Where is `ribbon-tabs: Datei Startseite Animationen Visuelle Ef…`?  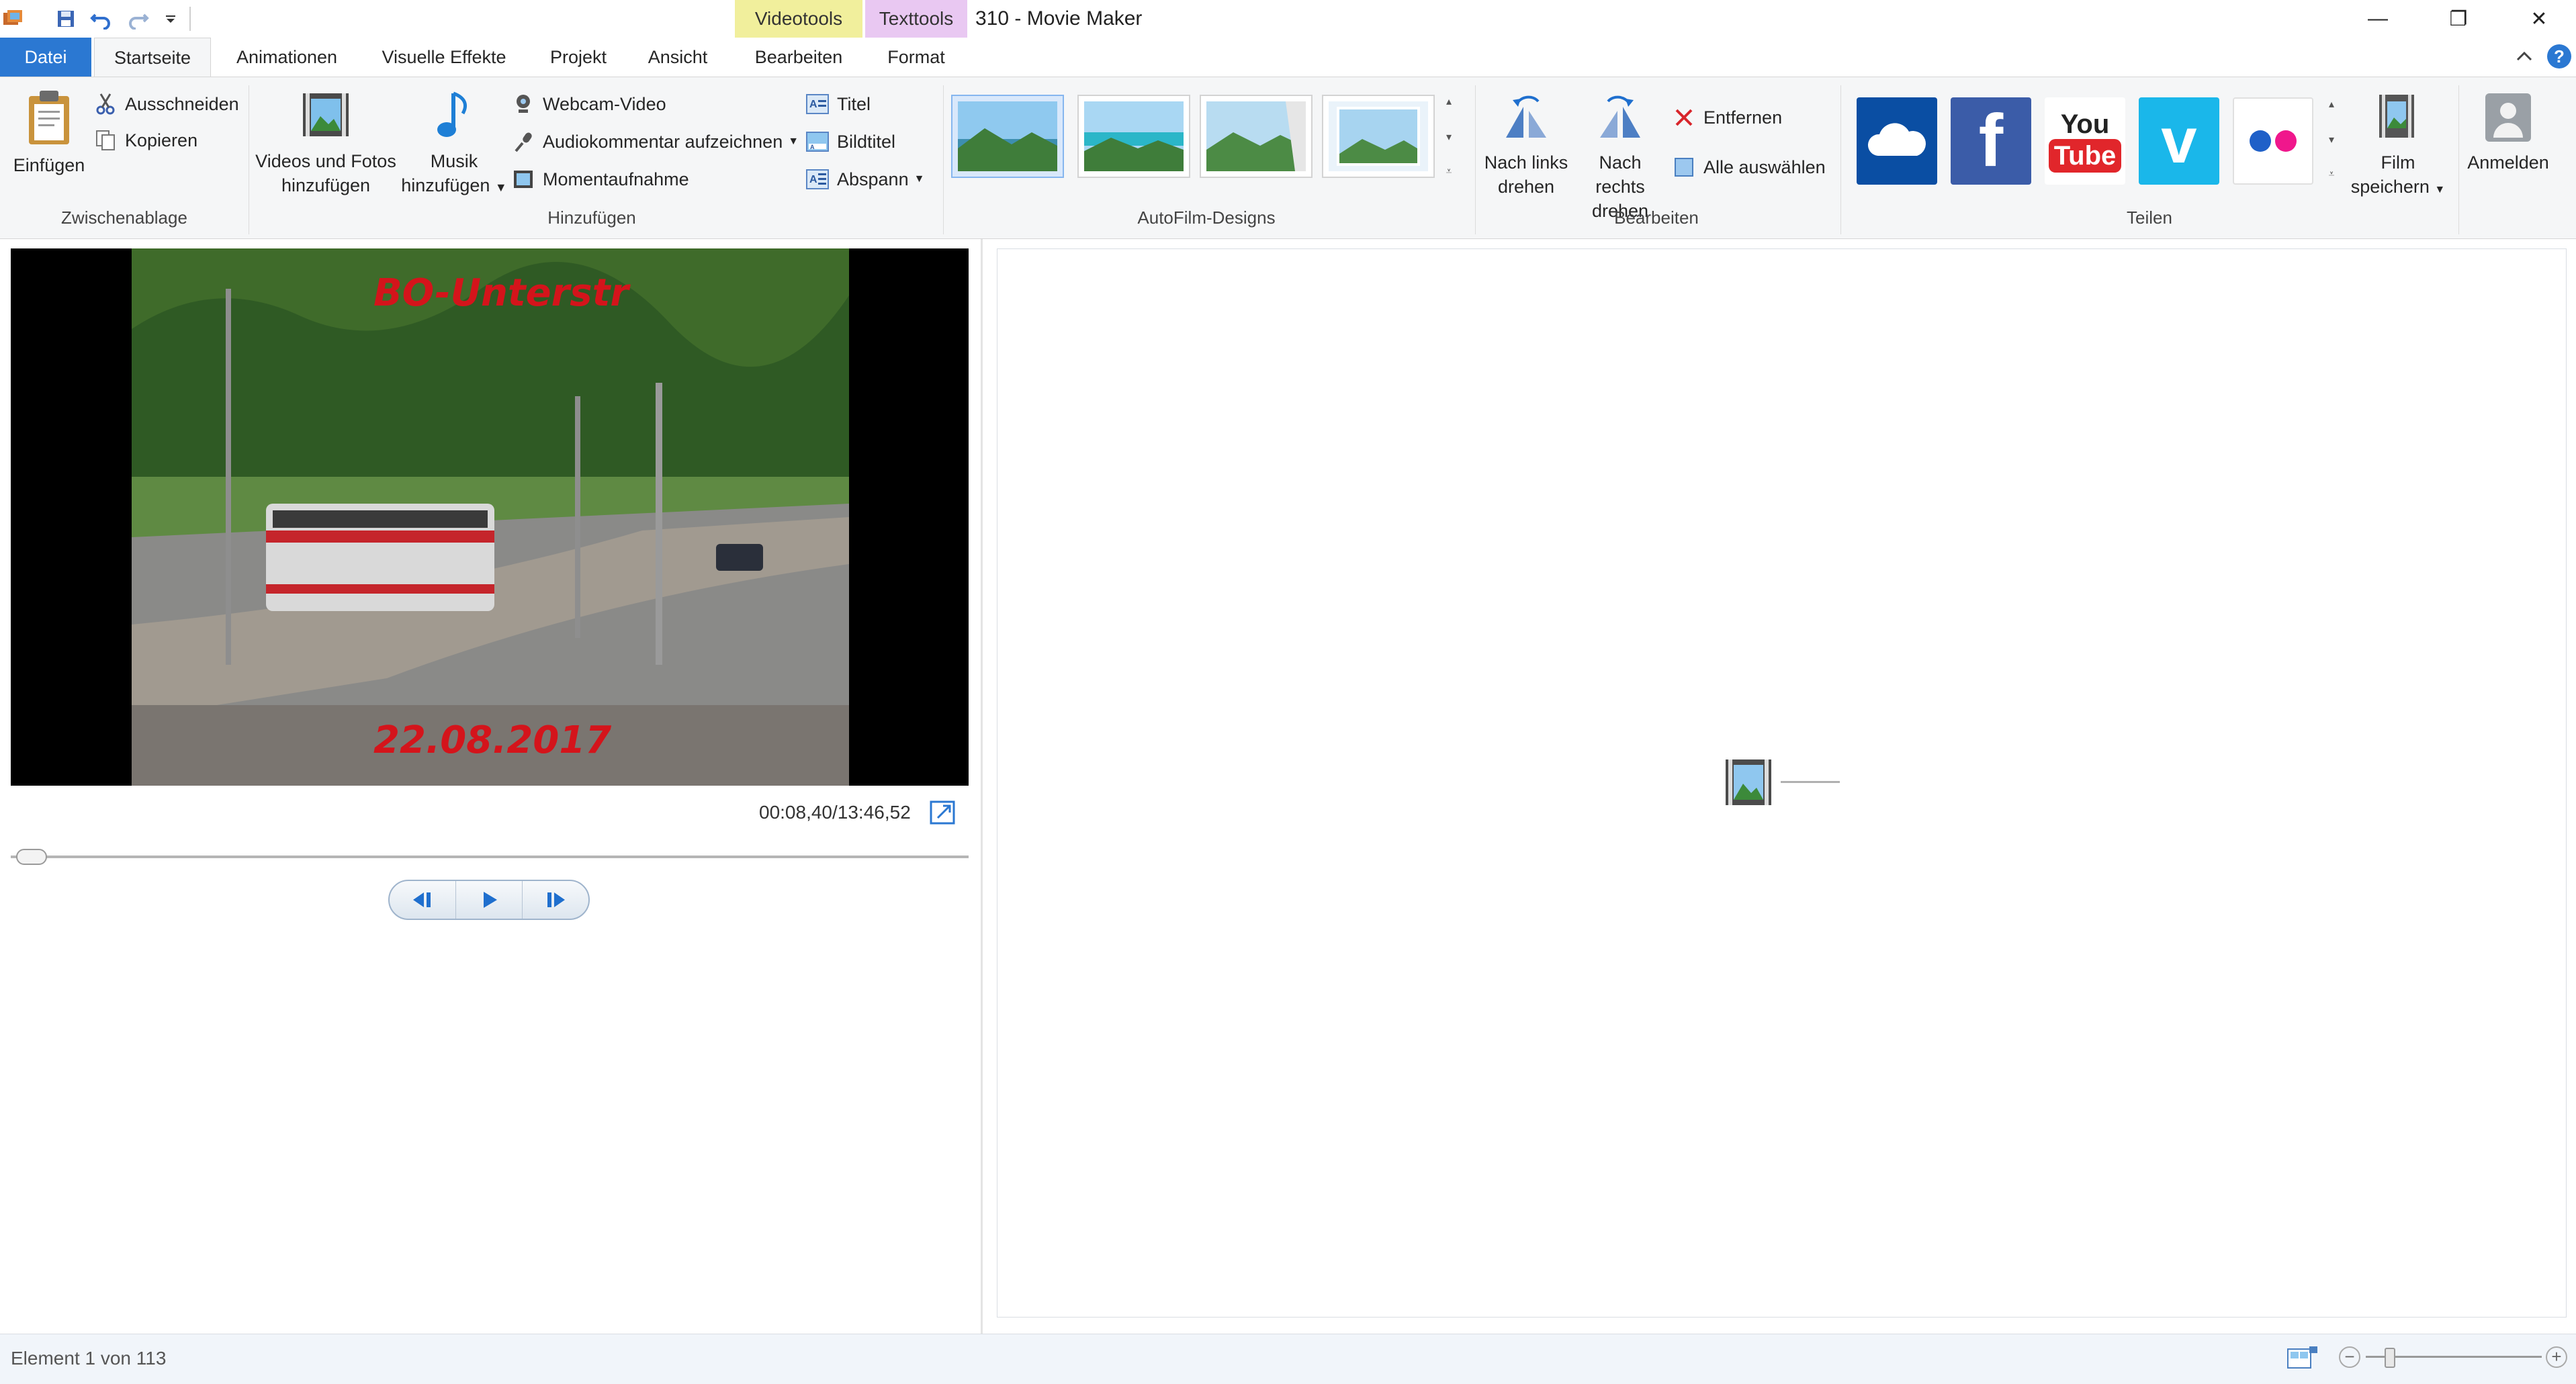
ribbon-tabs: Datei Startseite Animationen Visuelle Ef… is located at coordinates (1288, 57).